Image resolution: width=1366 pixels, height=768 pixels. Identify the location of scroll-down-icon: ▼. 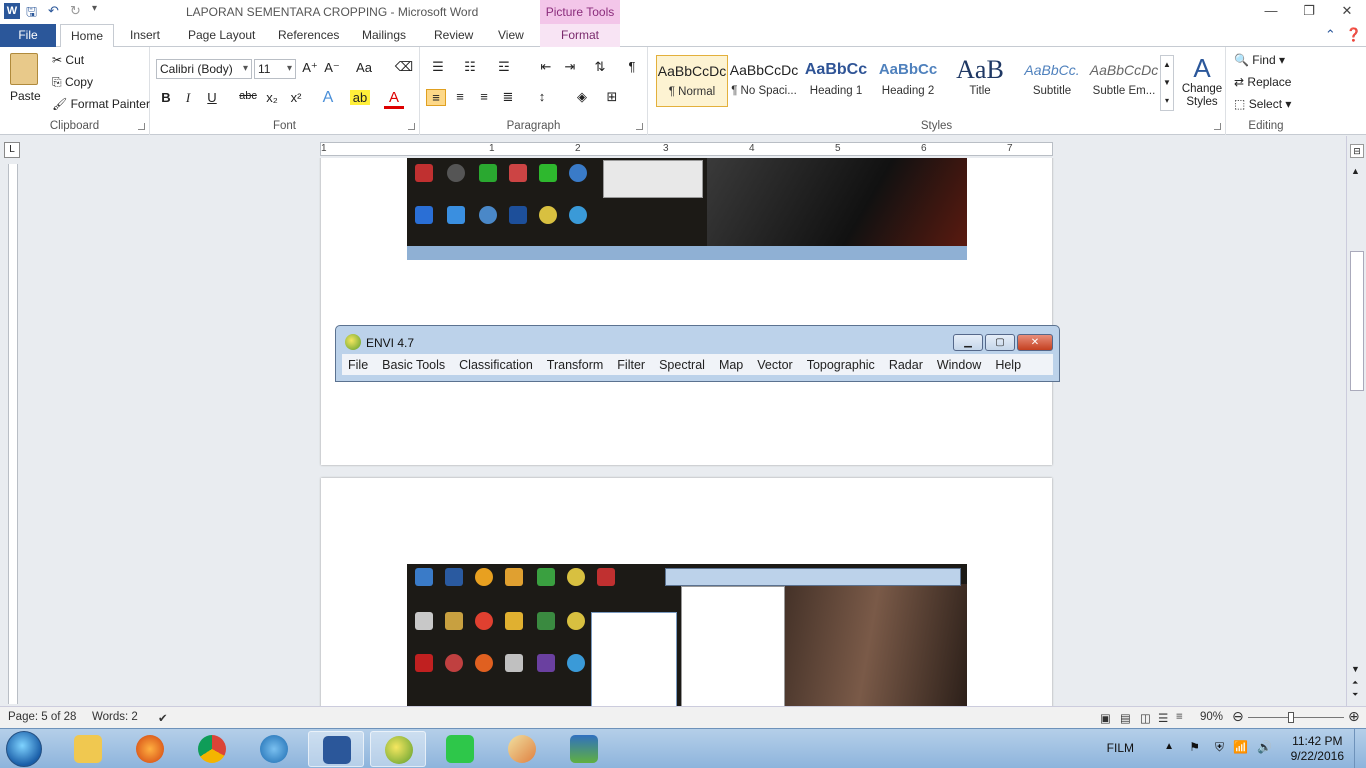
(1355, 669).